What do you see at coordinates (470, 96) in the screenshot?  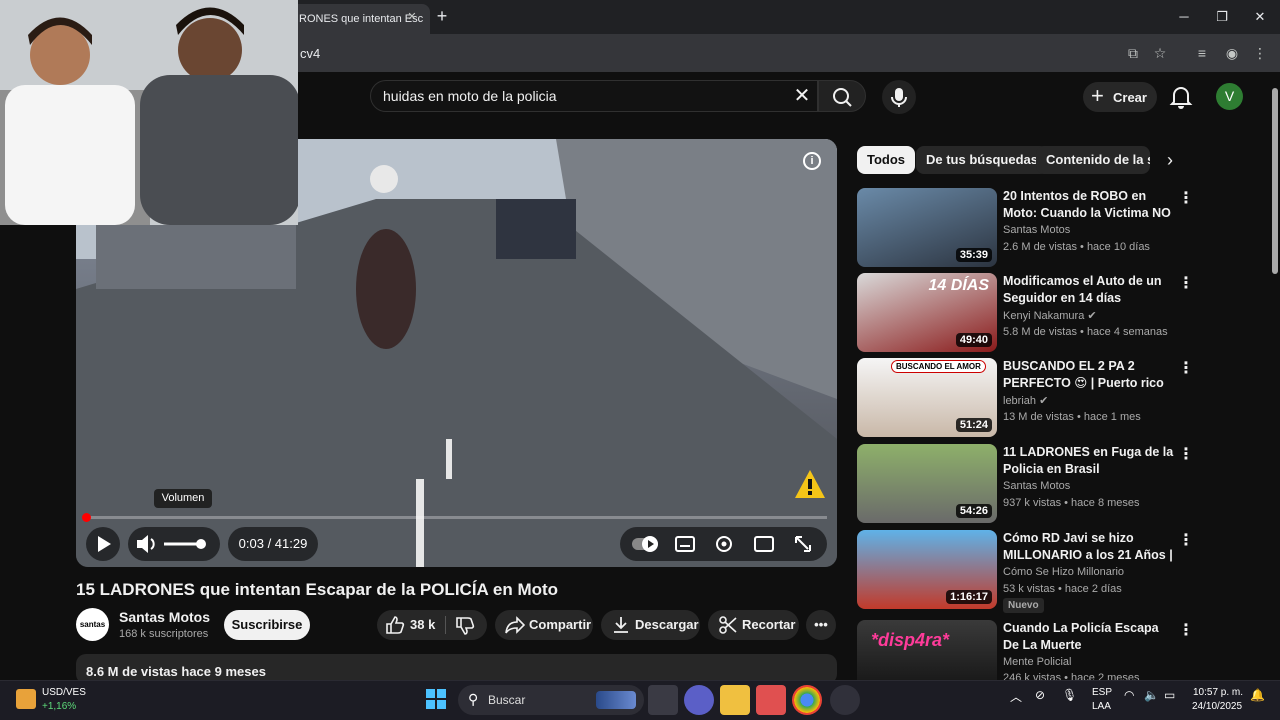 I see `search-input: huidas en moto de la policia` at bounding box center [470, 96].